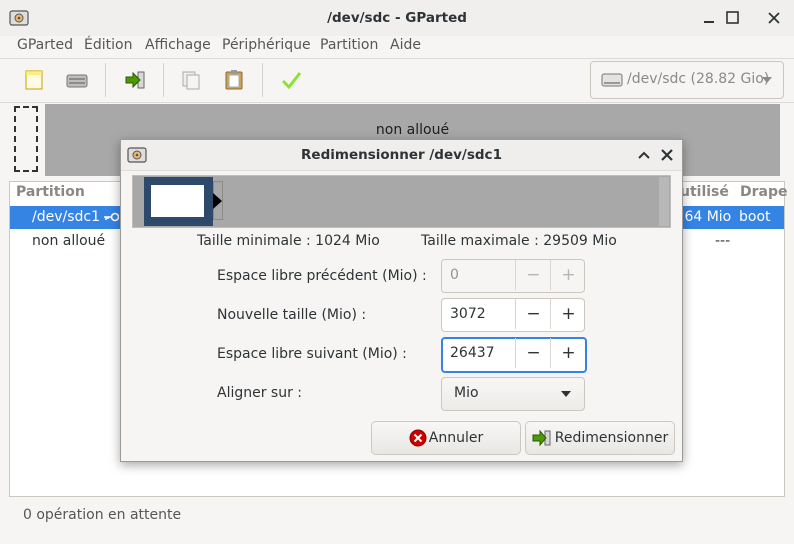  Describe the element at coordinates (26, 139) in the screenshot. I see `graph-partition-sdc1` at that location.